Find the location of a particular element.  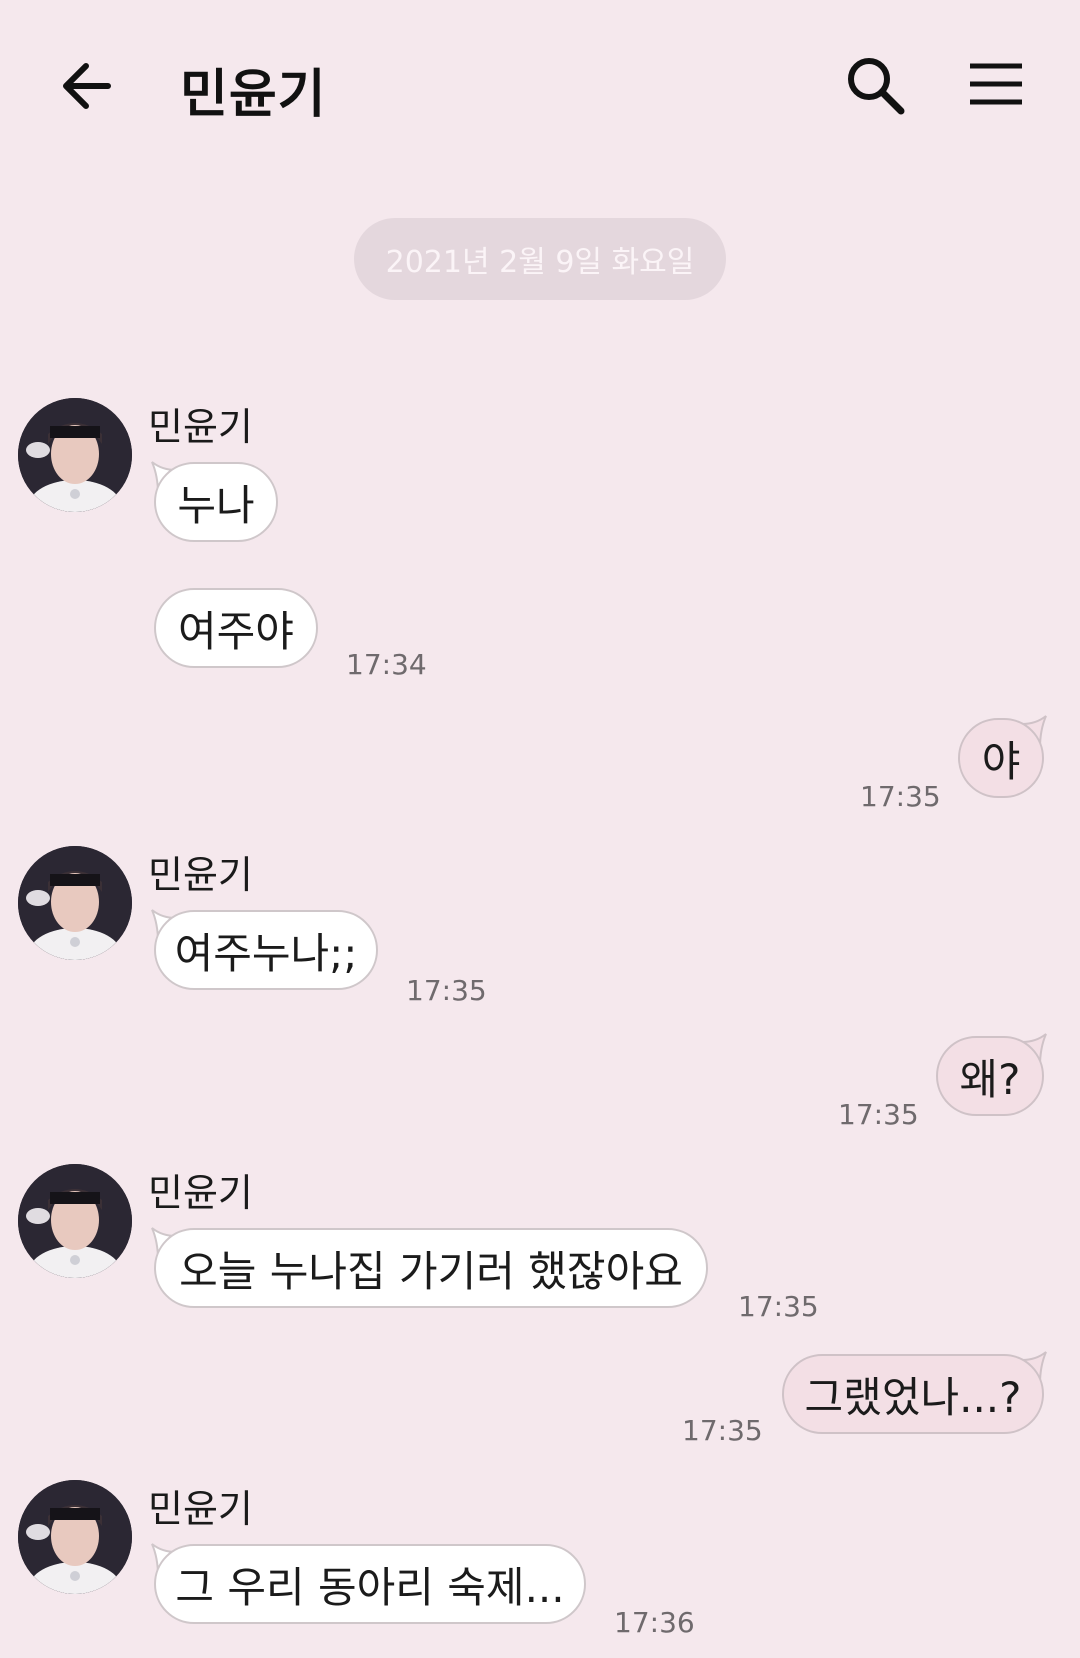

chat-title: 민윤기 is located at coordinates (253, 95).